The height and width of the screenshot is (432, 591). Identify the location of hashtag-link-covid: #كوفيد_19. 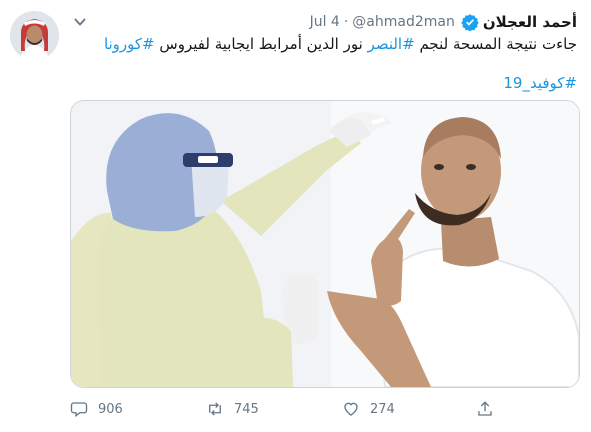
(540, 83).